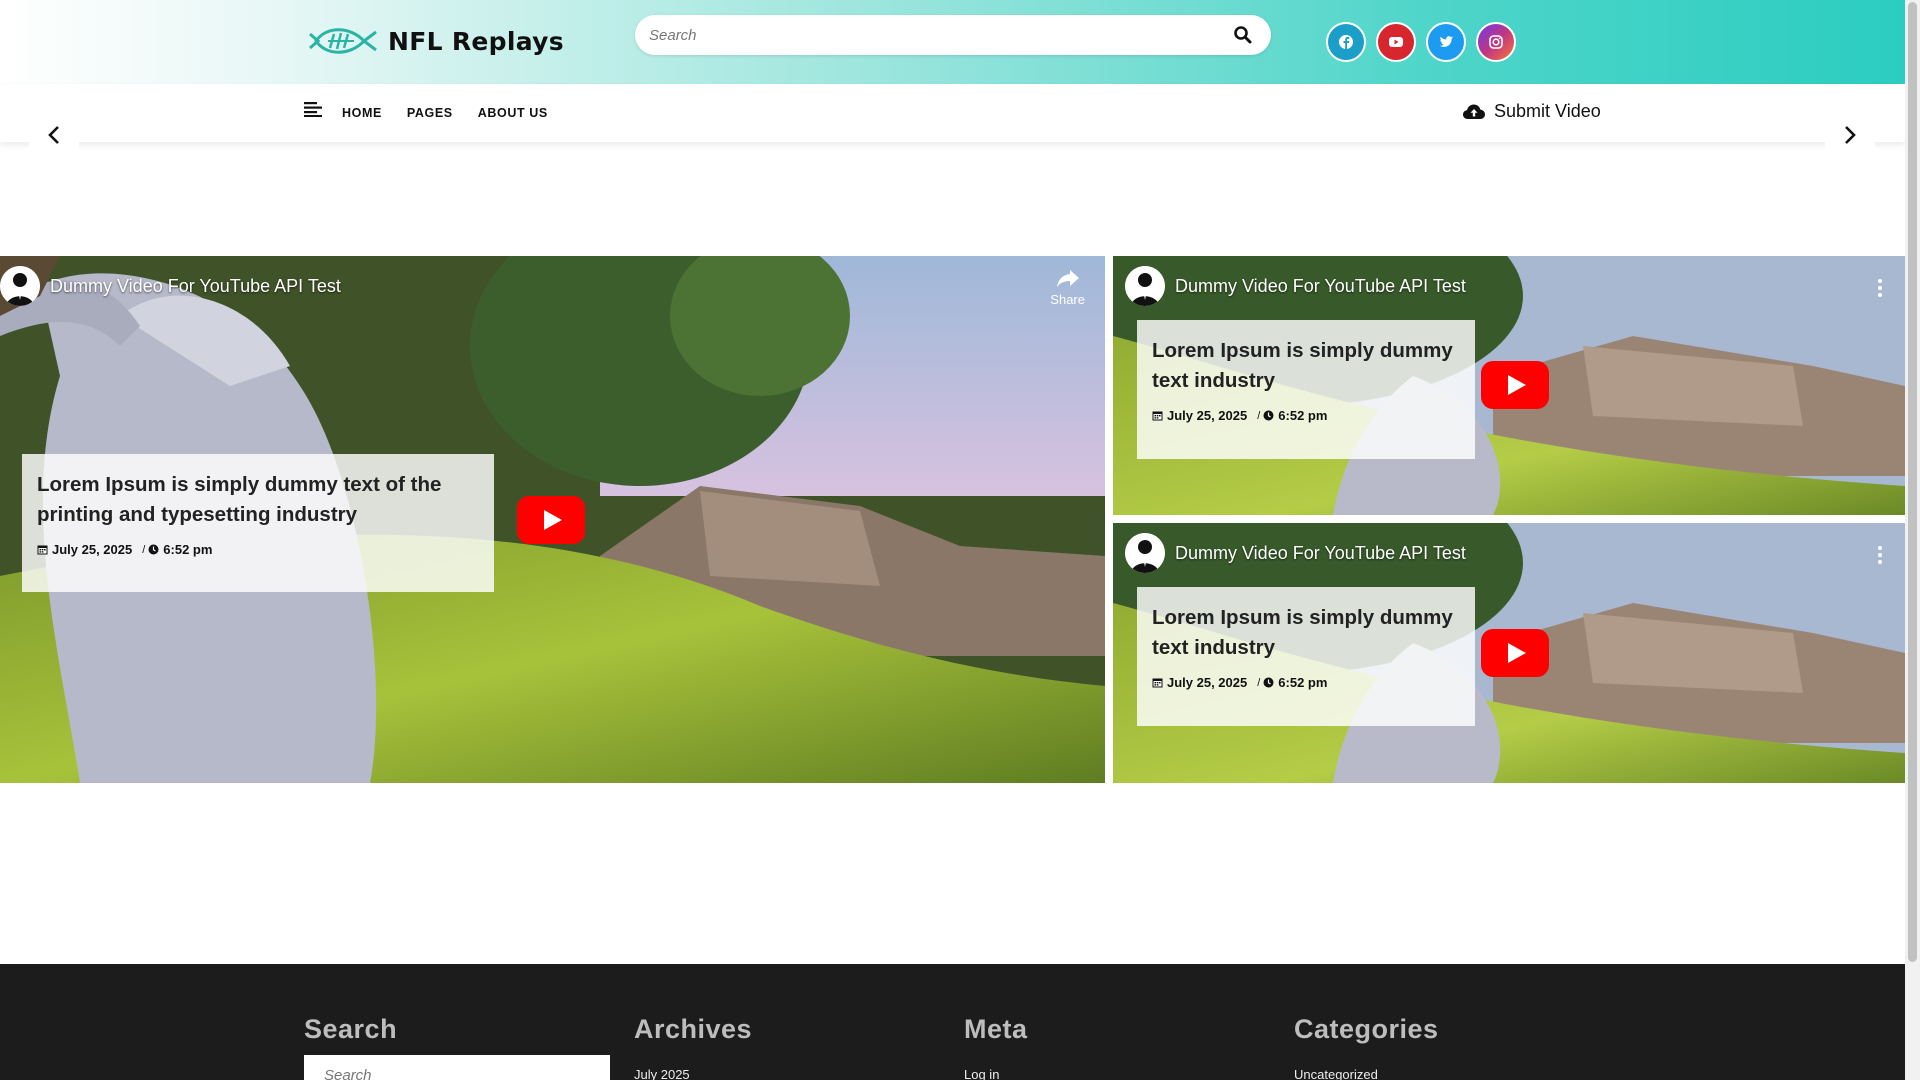 The width and height of the screenshot is (1920, 1080). I want to click on nav-item-about-us: ABOUT US, so click(513, 113).